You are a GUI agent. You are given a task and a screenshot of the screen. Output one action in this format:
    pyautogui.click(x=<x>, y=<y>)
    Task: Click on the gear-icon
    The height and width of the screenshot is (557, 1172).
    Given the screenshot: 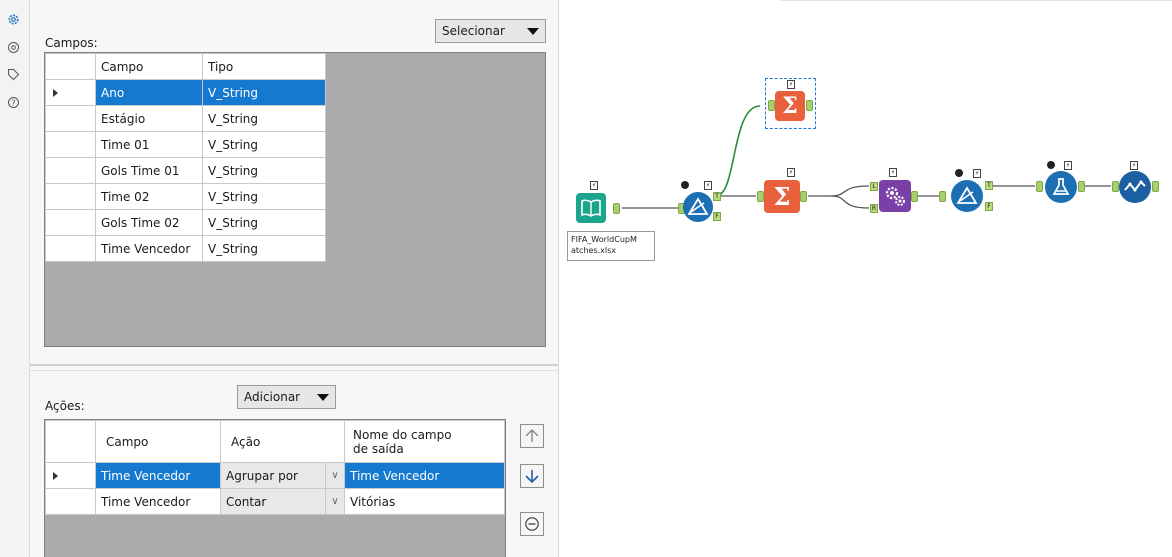 What is the action you would take?
    pyautogui.click(x=13, y=19)
    